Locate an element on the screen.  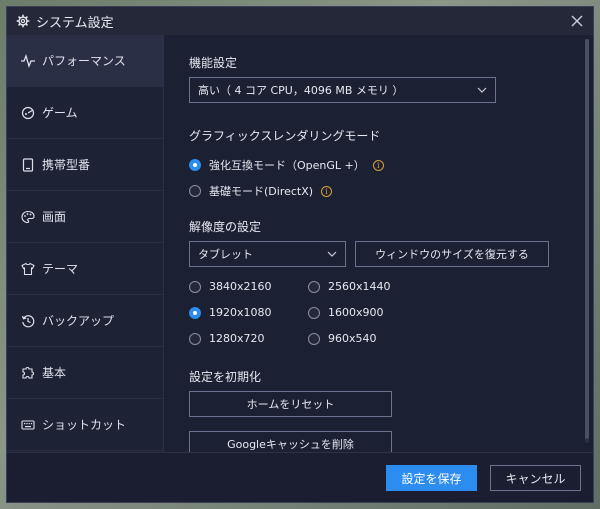
sidebar-item-theme: テーマ is located at coordinates (85, 269).